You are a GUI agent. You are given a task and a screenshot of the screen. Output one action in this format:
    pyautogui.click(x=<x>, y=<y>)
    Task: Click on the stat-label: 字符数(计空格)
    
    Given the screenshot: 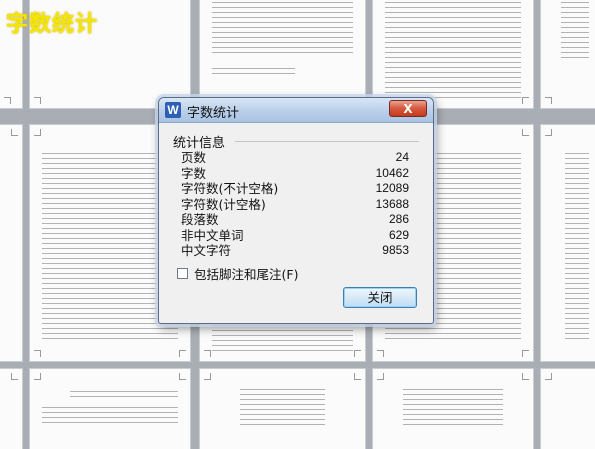 What is the action you would take?
    pyautogui.click(x=223, y=204)
    